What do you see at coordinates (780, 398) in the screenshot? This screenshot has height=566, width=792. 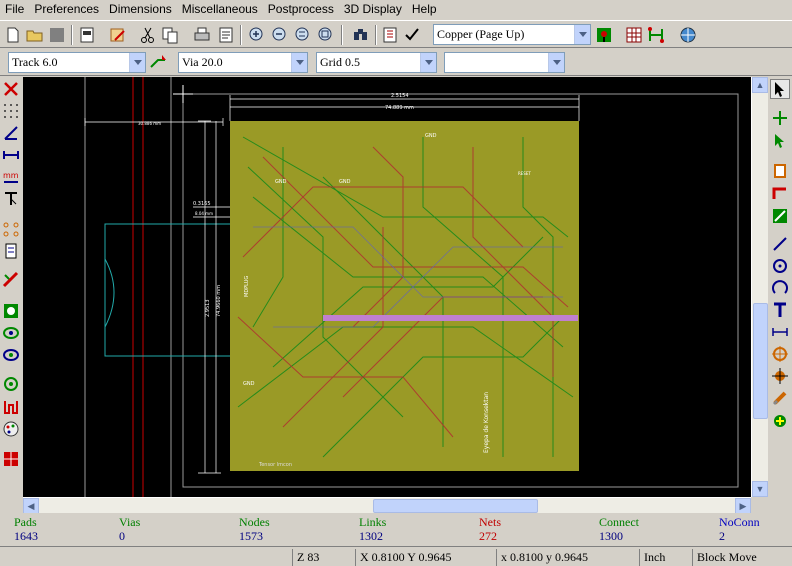 I see `delete-icon` at bounding box center [780, 398].